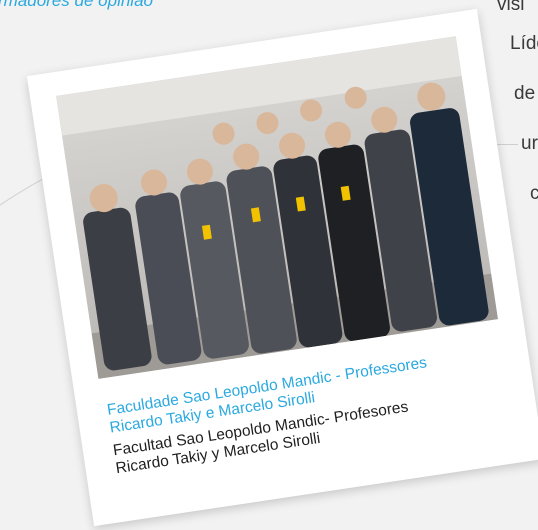  Describe the element at coordinates (534, 193) in the screenshot. I see `side-text-5: c` at that location.